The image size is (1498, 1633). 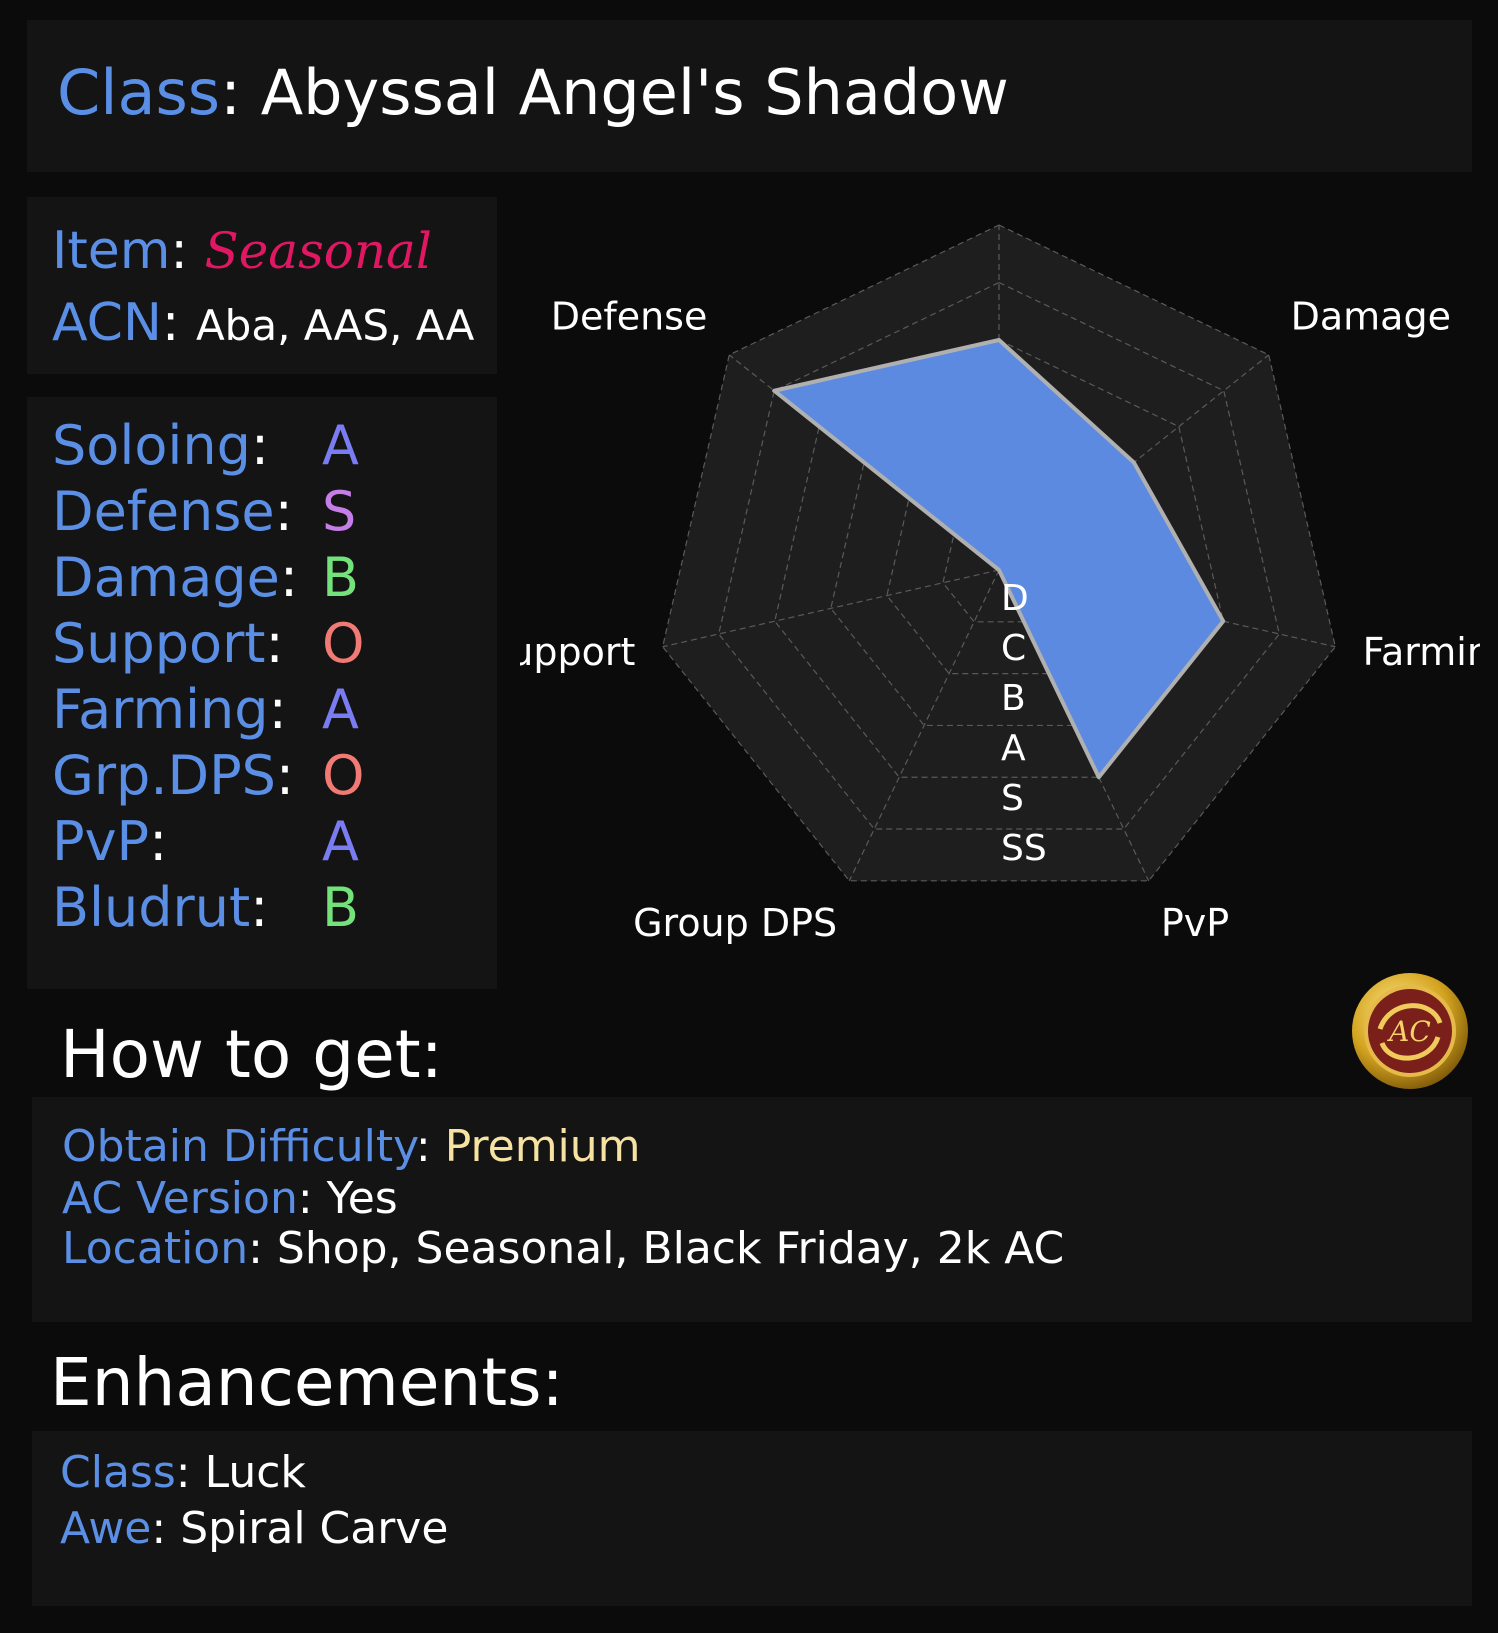 I want to click on enh-class-row: Class: Luck, so click(x=183, y=1472).